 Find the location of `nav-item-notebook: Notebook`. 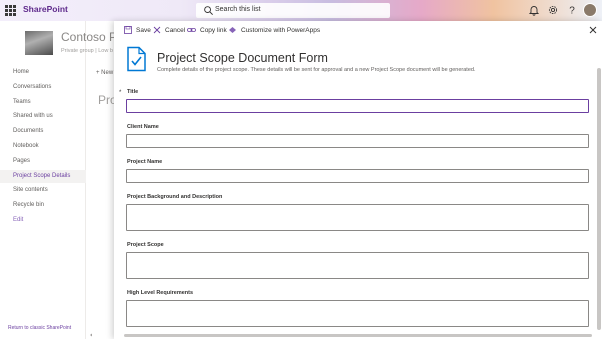

nav-item-notebook: Notebook is located at coordinates (26, 146).